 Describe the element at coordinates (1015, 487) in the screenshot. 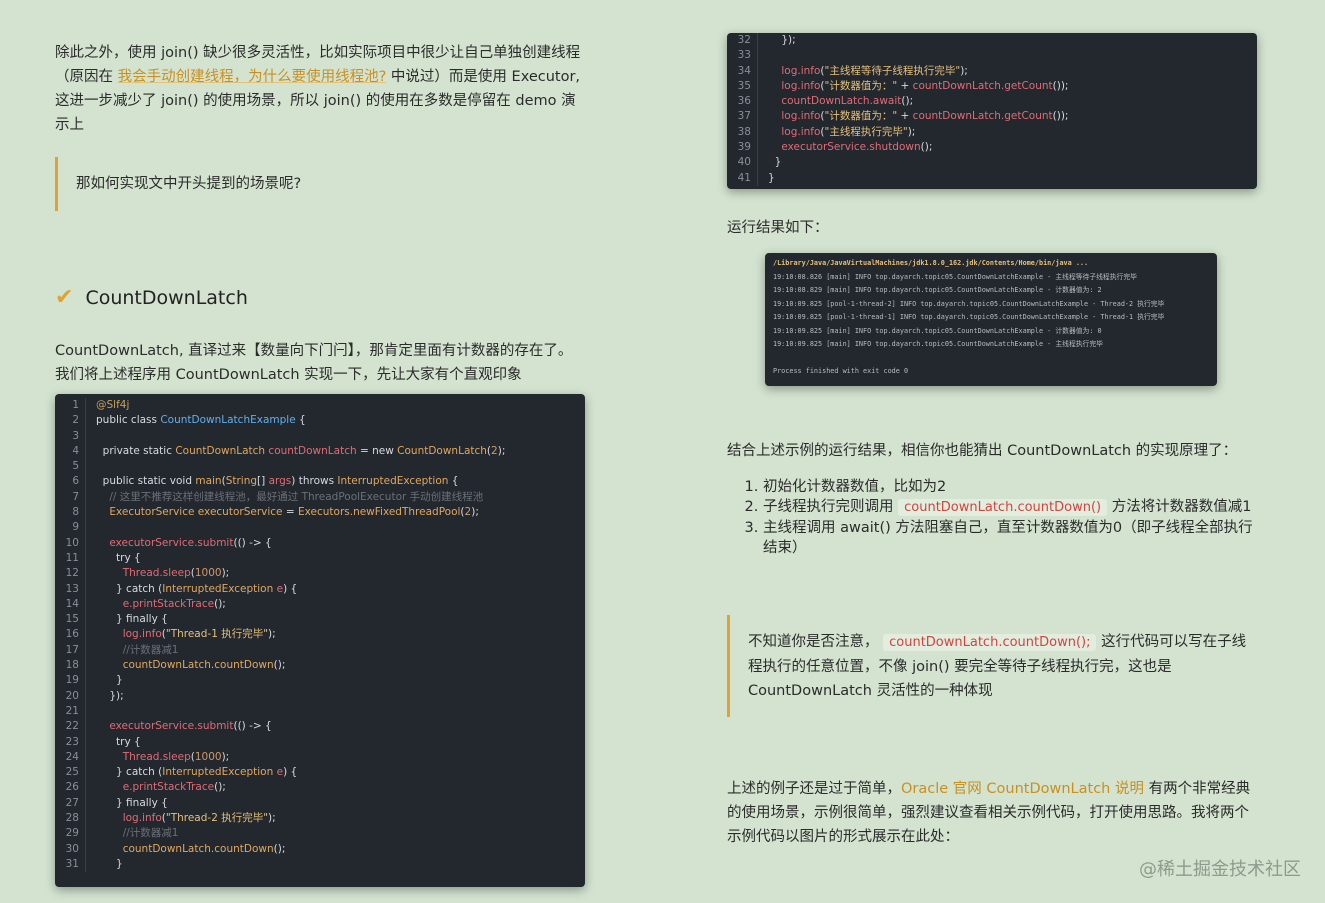

I see `list-item: 初始化计数器数值，比如为2` at that location.